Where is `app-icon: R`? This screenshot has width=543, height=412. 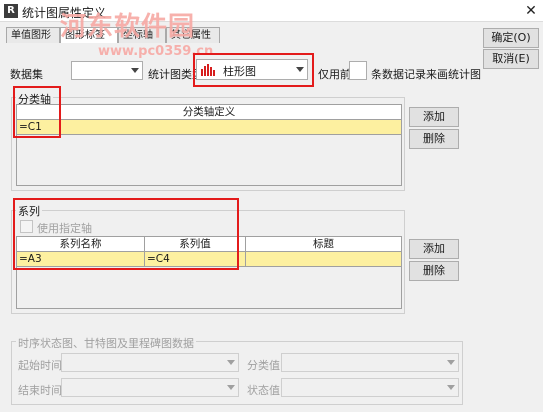 app-icon: R is located at coordinates (11, 11).